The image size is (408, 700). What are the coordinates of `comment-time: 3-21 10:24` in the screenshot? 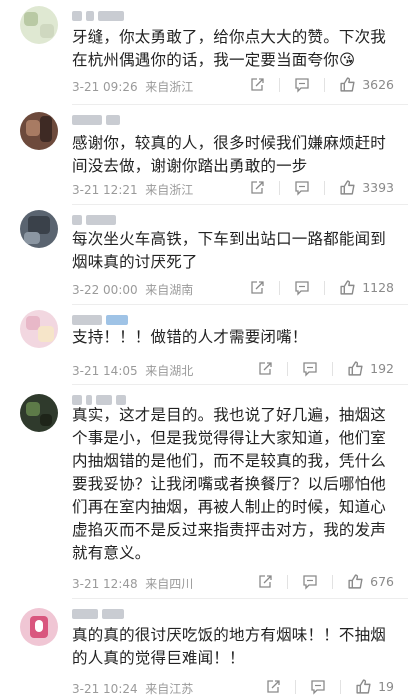 It's located at (105, 689).